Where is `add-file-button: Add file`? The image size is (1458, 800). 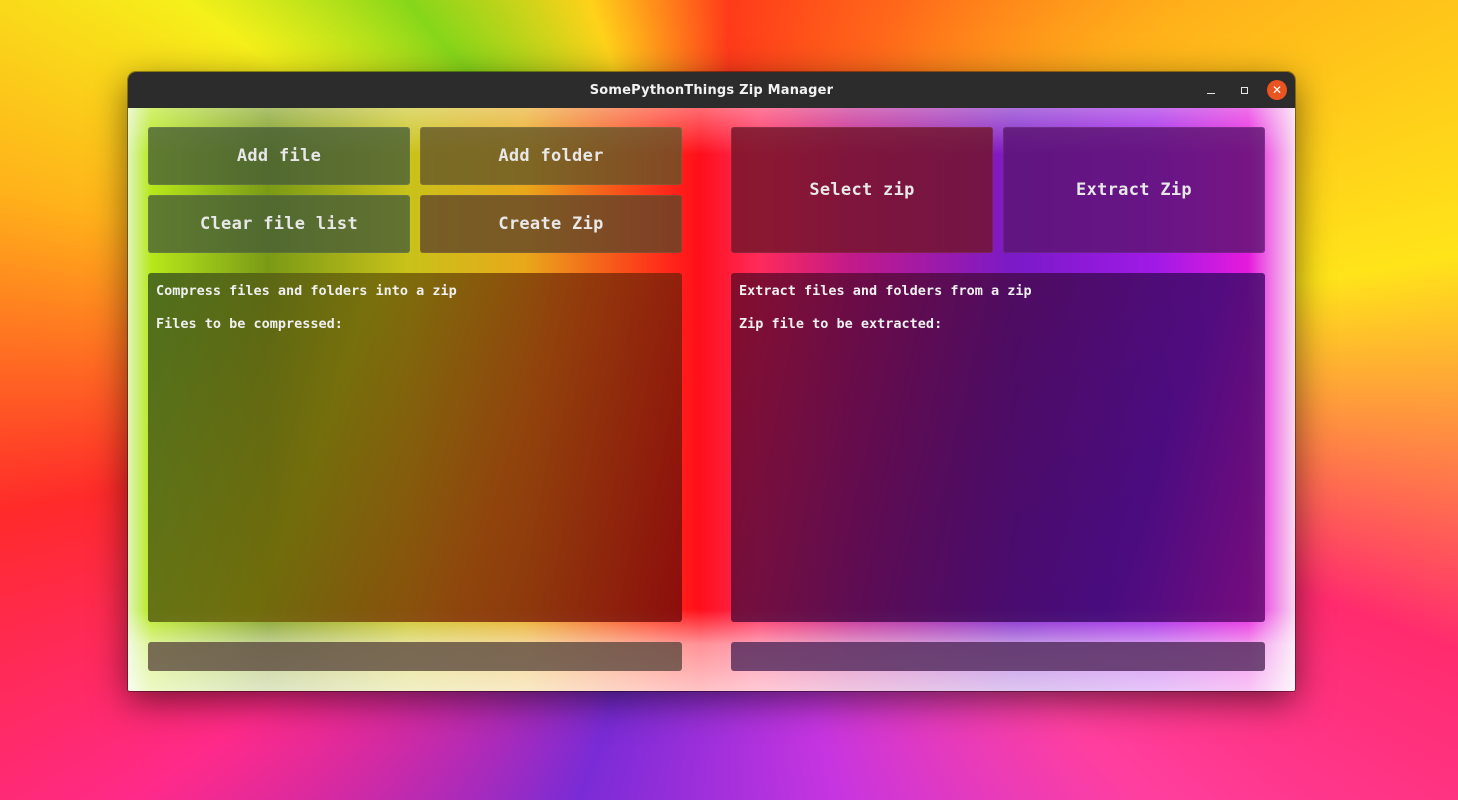
add-file-button: Add file is located at coordinates (279, 156).